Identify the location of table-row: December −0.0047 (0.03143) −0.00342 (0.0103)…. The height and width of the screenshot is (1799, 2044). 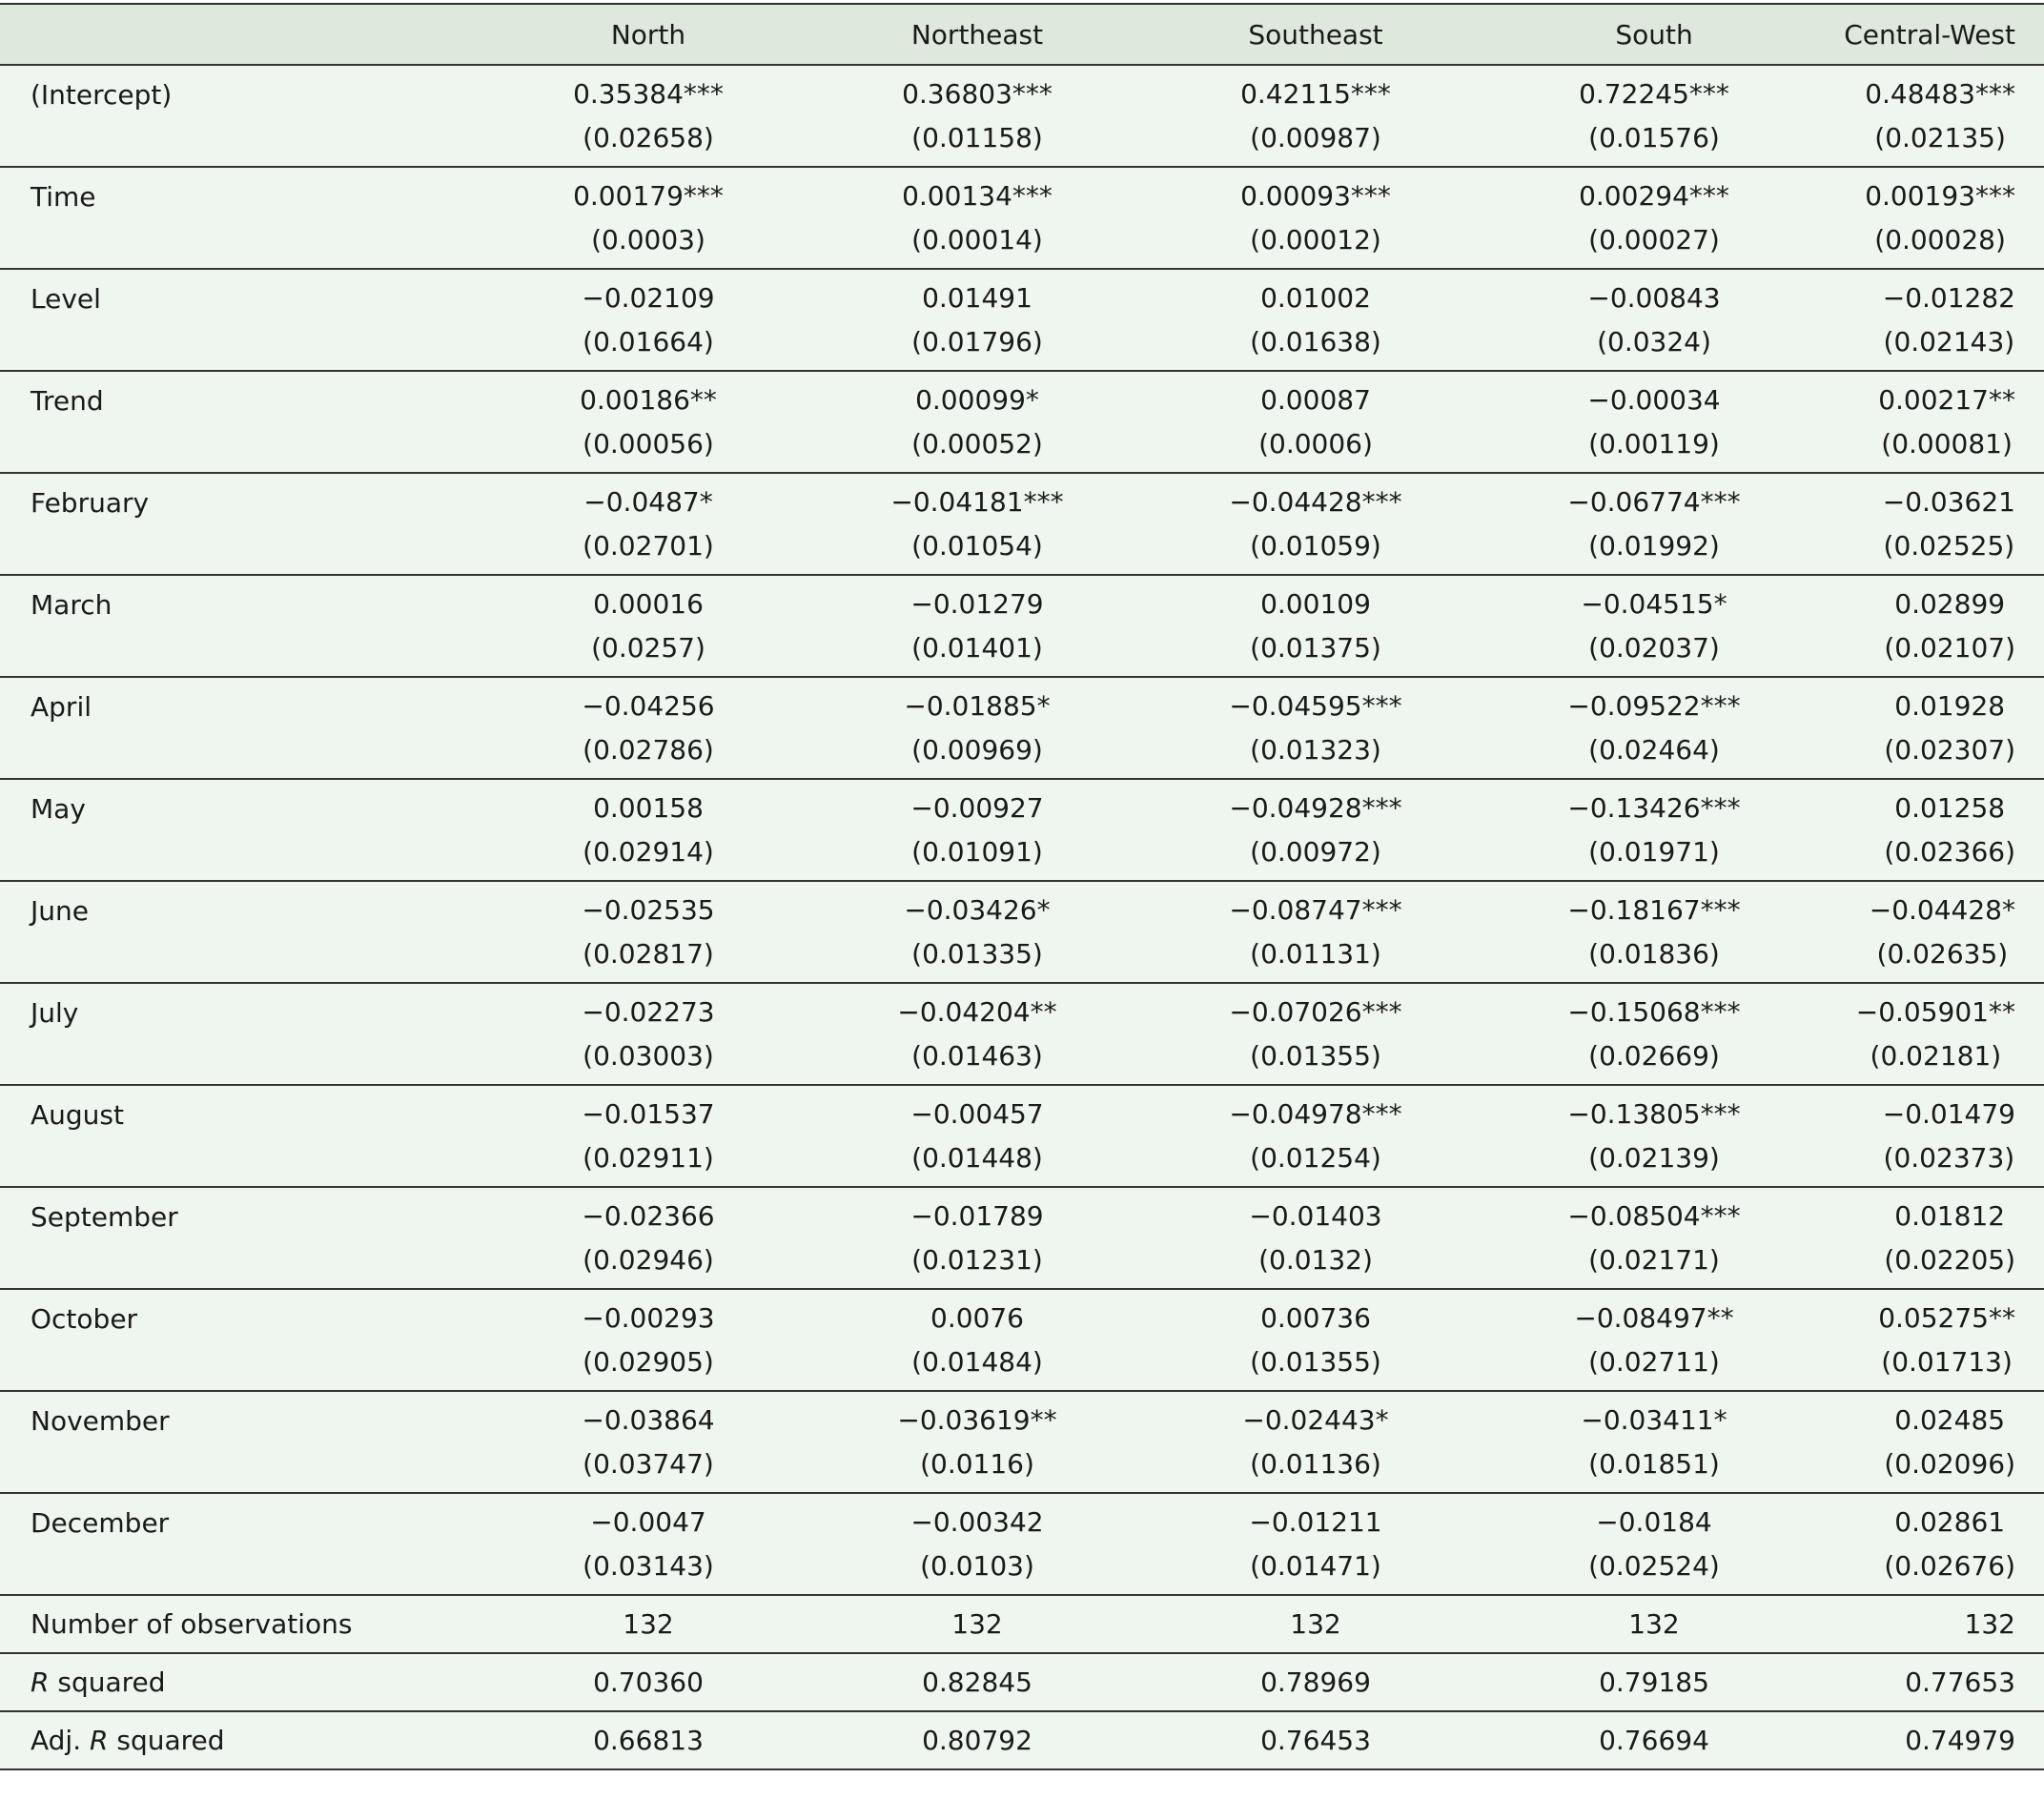
(1022, 1544).